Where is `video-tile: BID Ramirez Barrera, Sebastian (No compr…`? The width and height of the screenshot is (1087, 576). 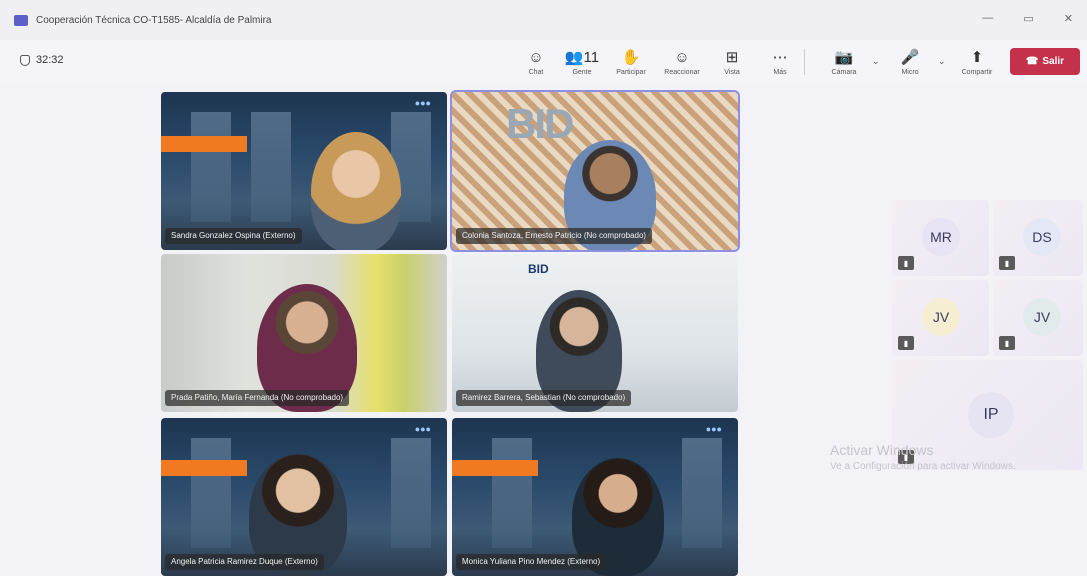
video-tile: BID Ramirez Barrera, Sebastian (No compr… is located at coordinates (595, 333).